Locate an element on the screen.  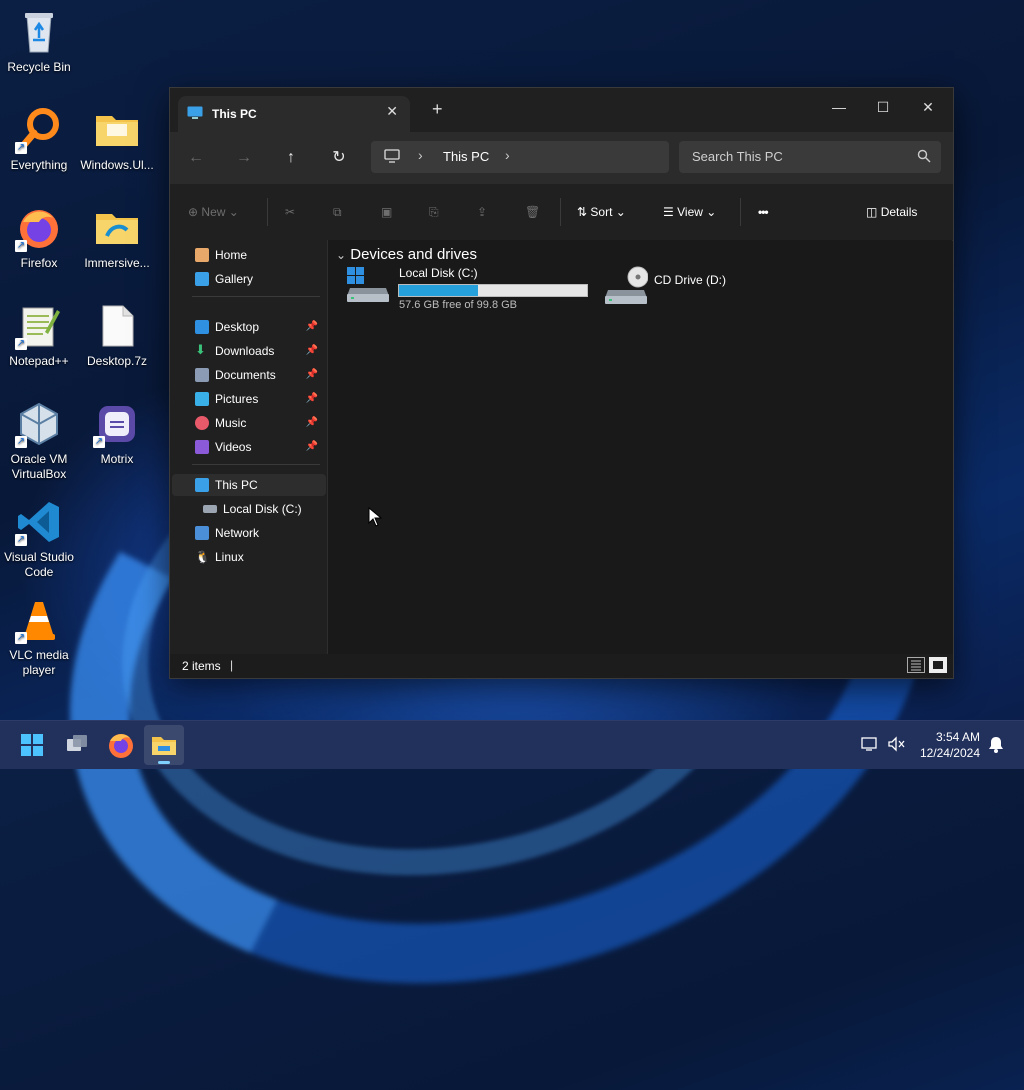
desktop-icon-firefox: ↗ Firefox is located at coordinates (39, 237).